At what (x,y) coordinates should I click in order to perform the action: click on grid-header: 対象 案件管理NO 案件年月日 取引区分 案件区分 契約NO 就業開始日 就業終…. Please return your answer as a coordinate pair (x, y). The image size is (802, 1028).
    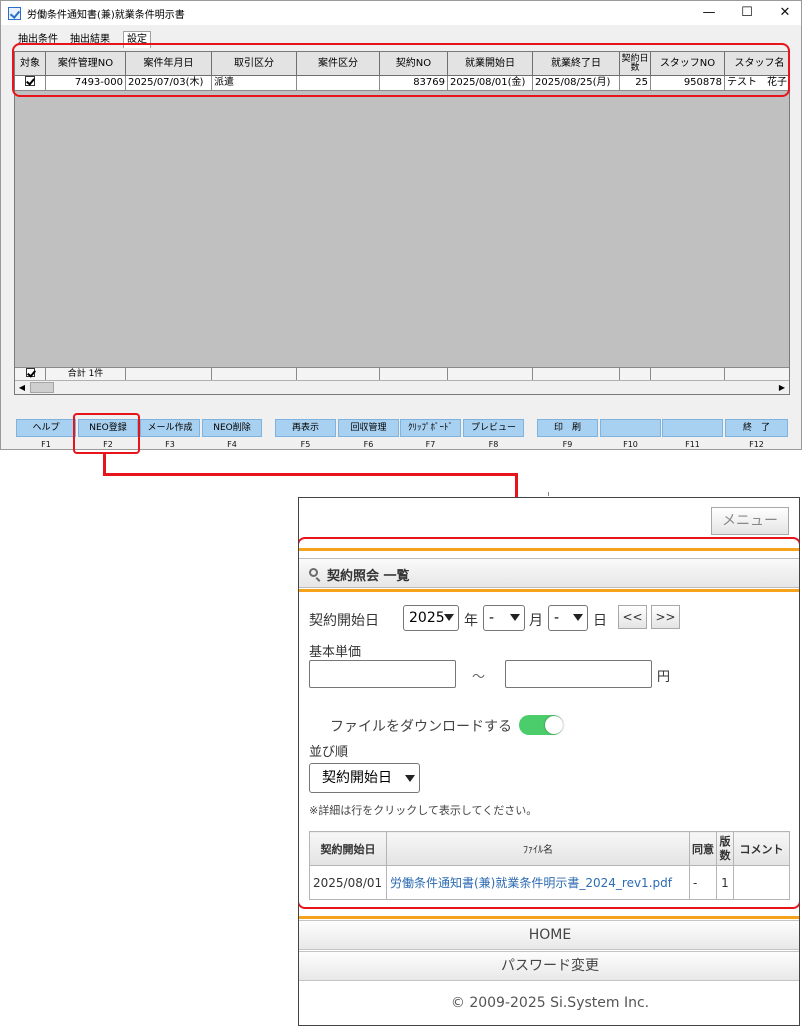
    Looking at the image, I should click on (402, 64).